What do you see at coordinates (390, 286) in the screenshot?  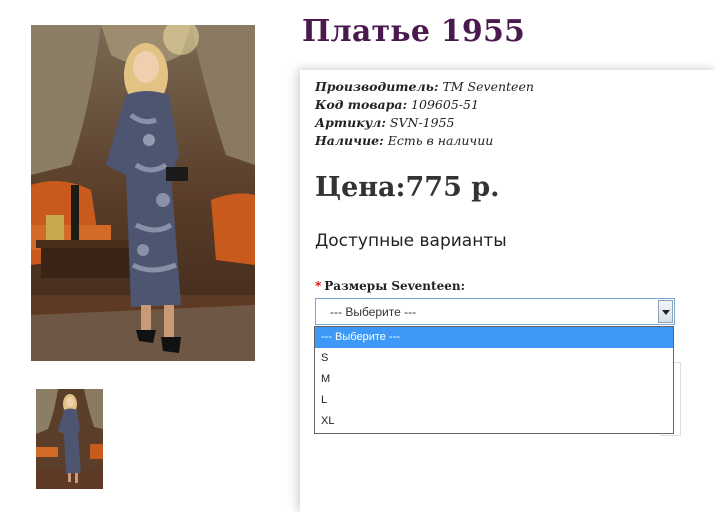 I see `size-label: * Размеры Seventeen:` at bounding box center [390, 286].